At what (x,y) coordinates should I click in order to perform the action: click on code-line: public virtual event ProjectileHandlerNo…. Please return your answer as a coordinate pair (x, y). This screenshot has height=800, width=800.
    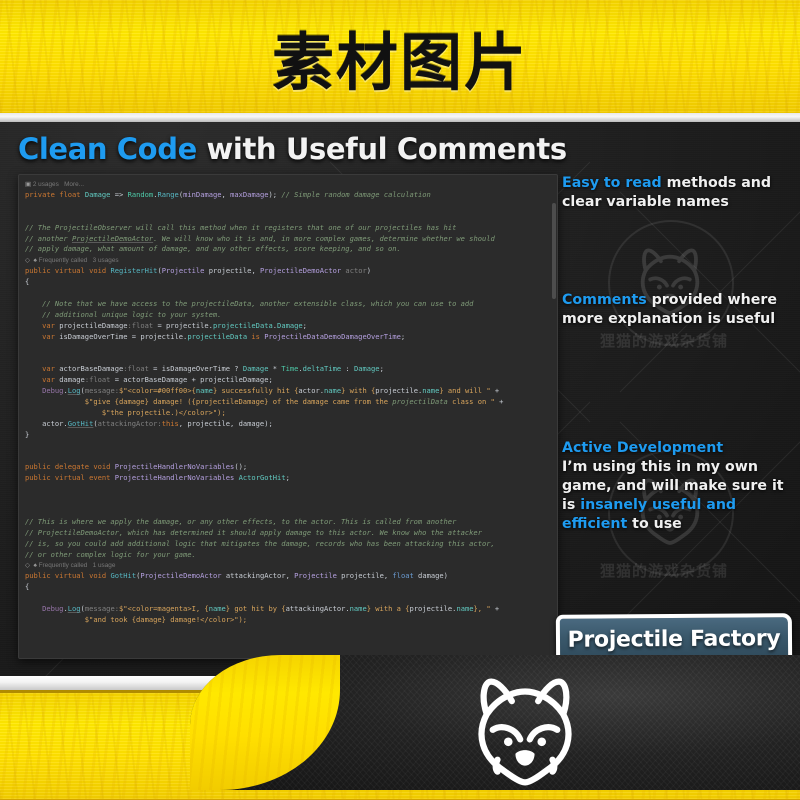
    Looking at the image, I should click on (157, 478).